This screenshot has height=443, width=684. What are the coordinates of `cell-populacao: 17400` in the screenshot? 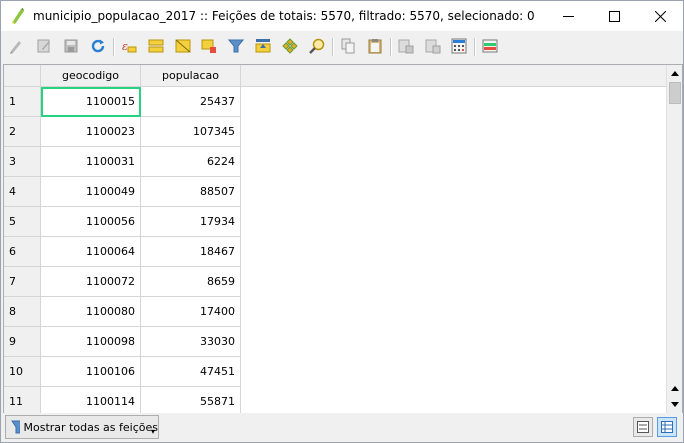 It's located at (191, 312).